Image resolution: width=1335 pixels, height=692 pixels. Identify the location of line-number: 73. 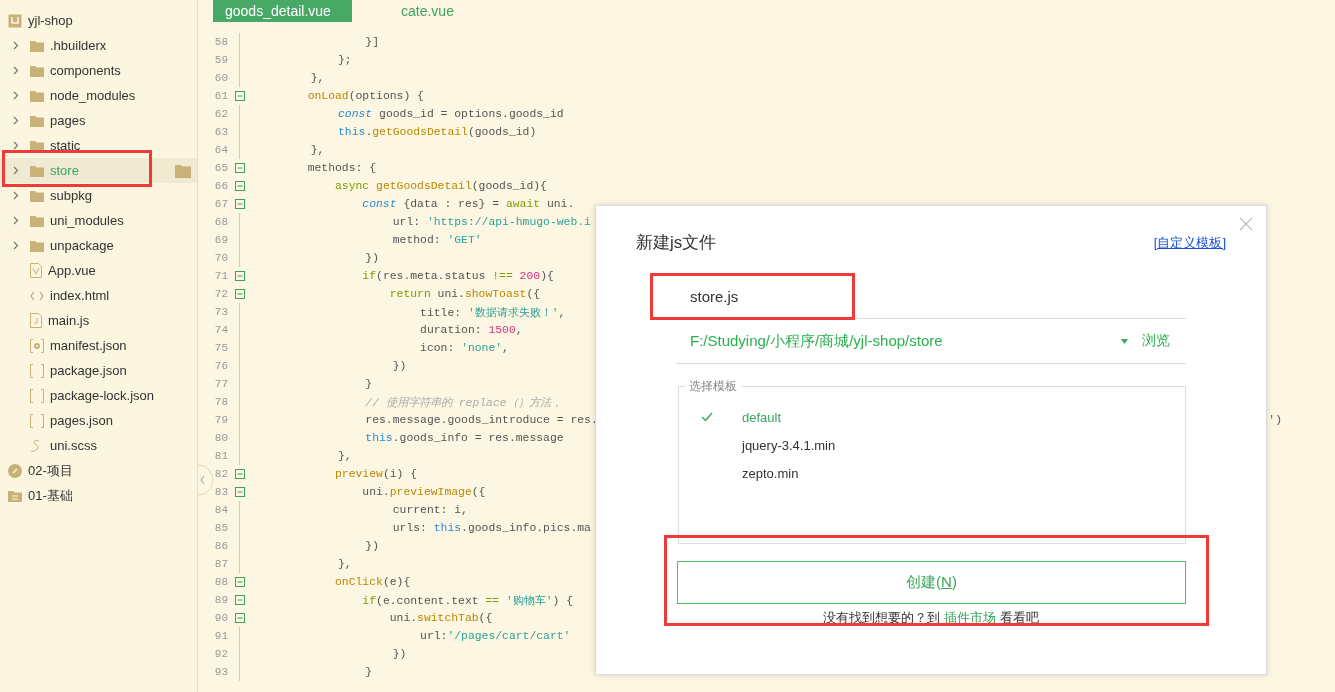
(220, 312).